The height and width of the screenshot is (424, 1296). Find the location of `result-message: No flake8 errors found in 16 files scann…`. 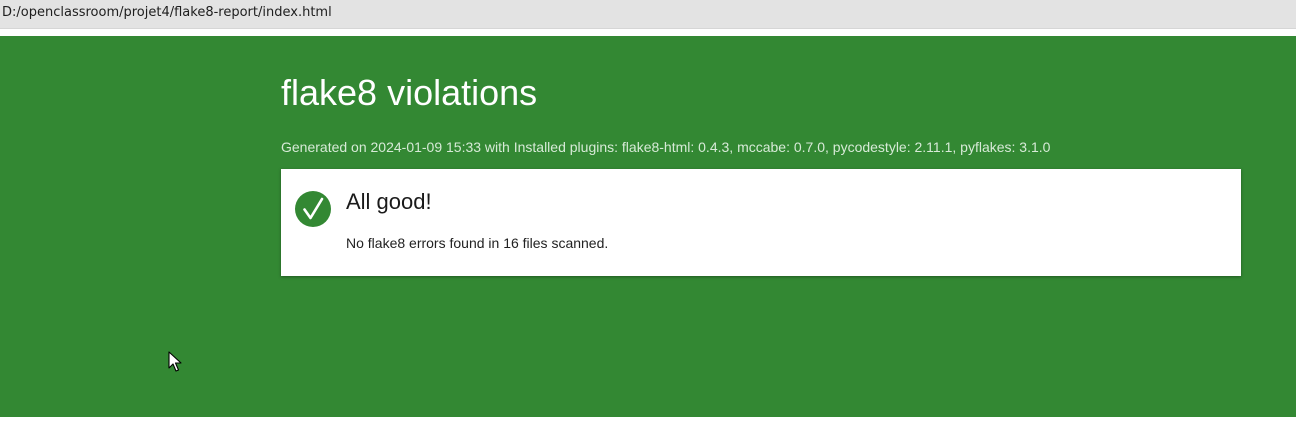

result-message: No flake8 errors found in 16 files scann… is located at coordinates (477, 243).